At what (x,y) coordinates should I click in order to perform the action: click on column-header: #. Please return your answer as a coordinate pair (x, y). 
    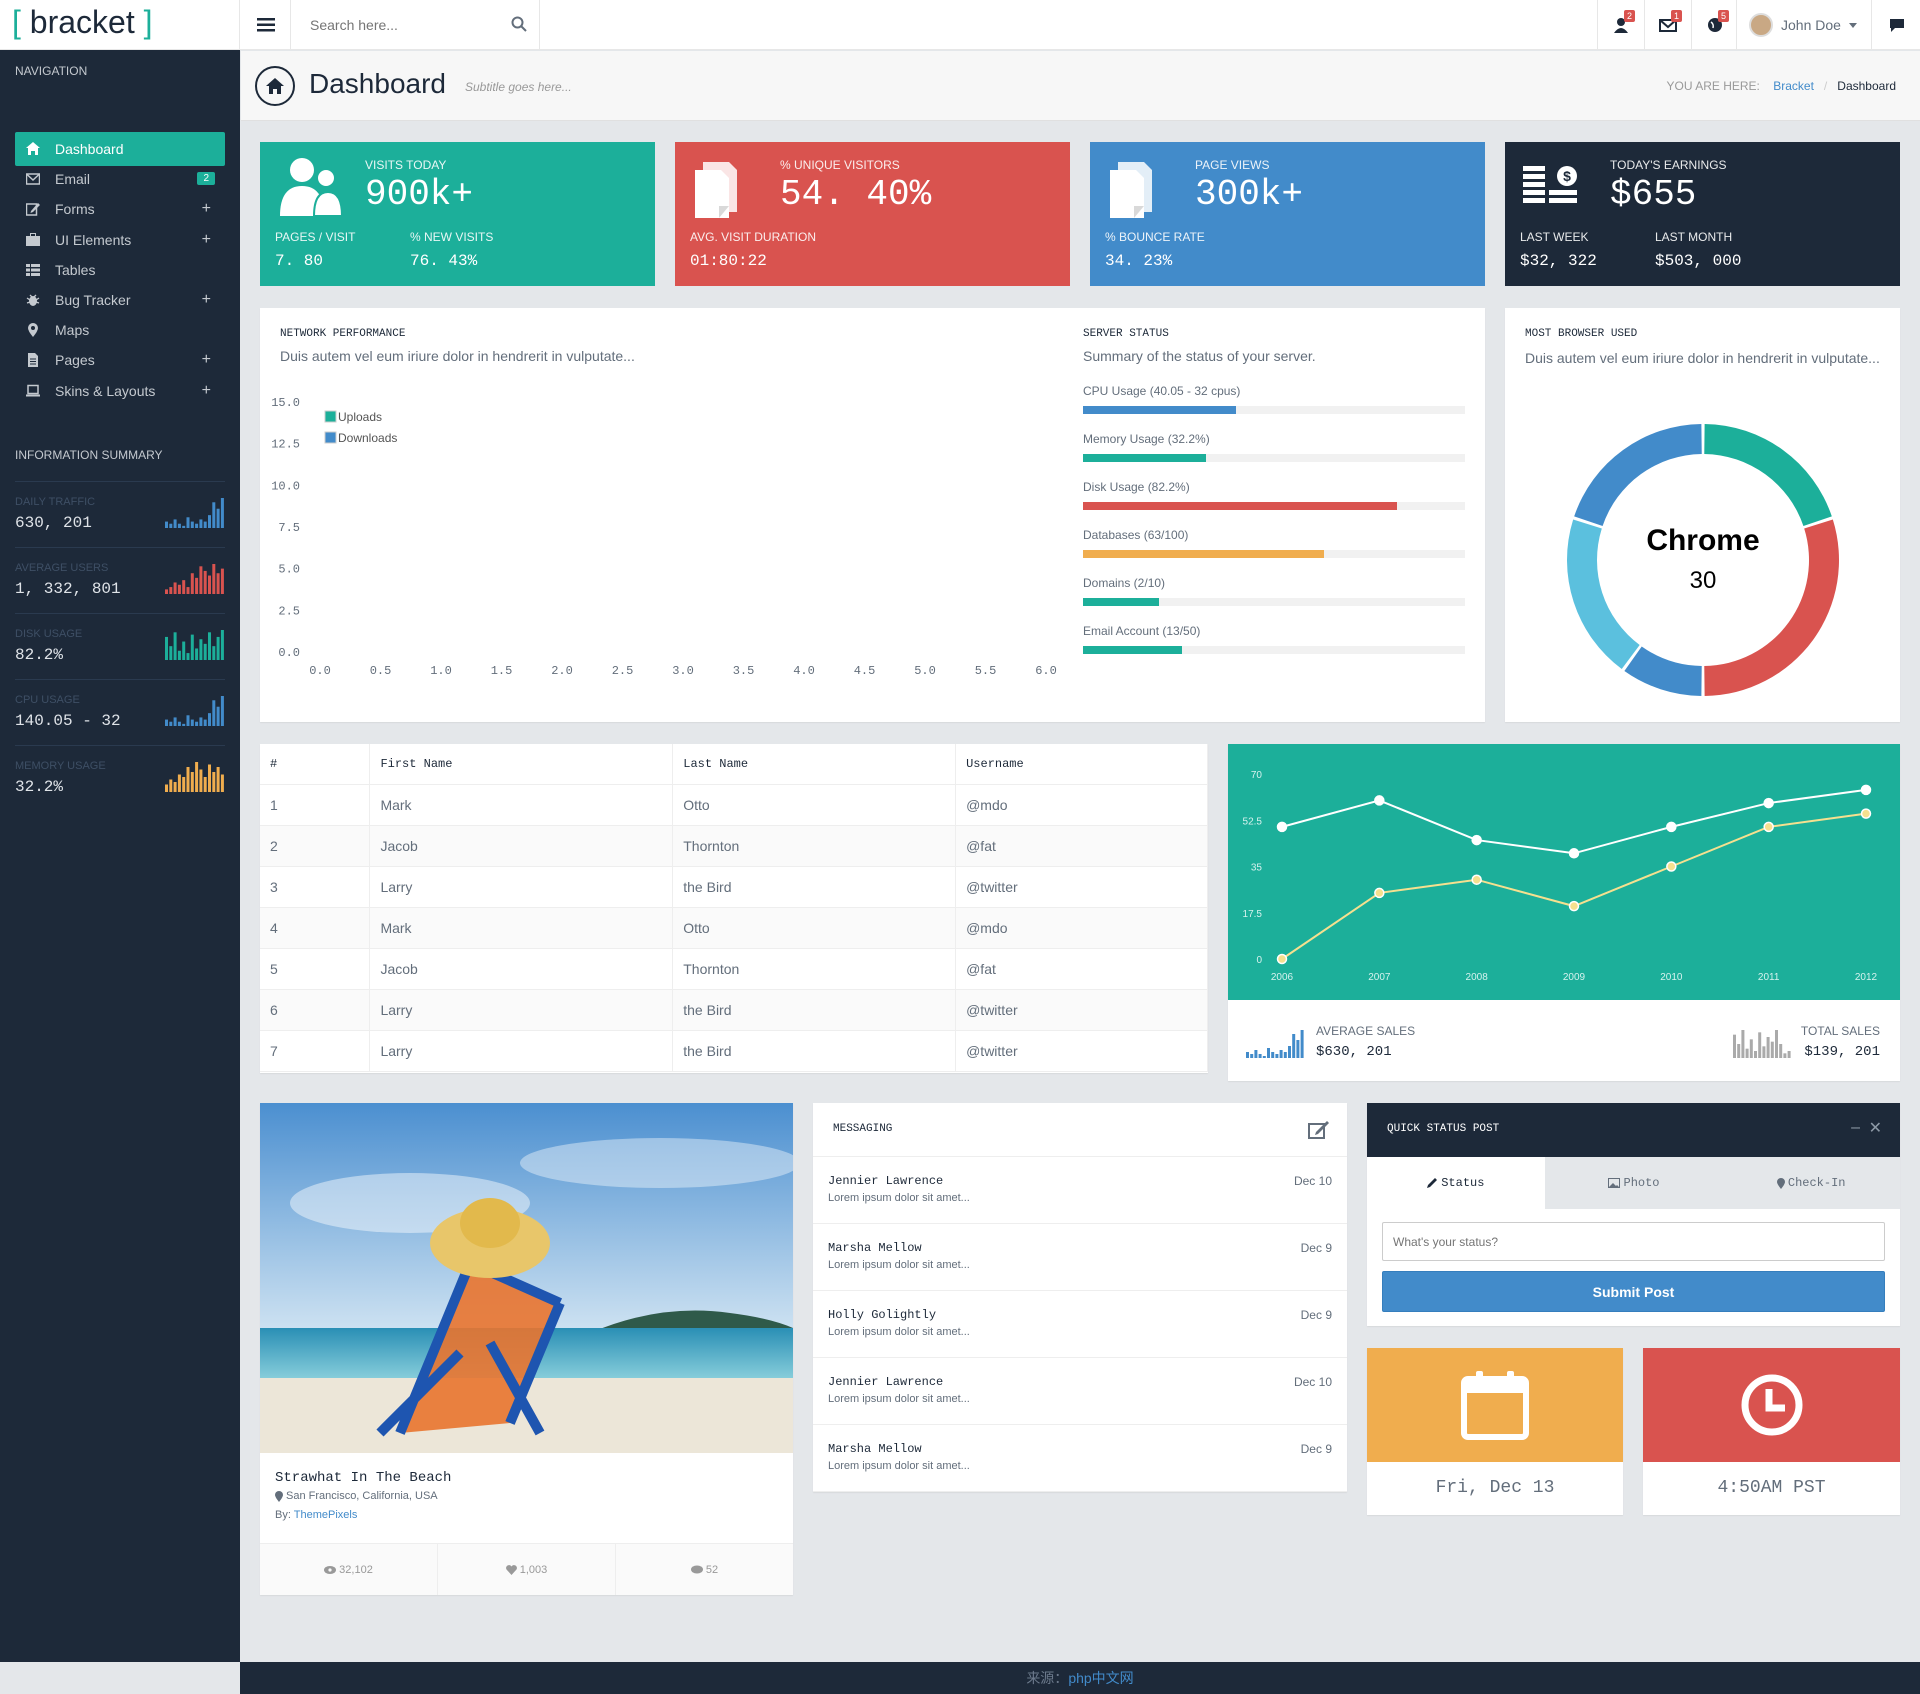
    Looking at the image, I should click on (315, 764).